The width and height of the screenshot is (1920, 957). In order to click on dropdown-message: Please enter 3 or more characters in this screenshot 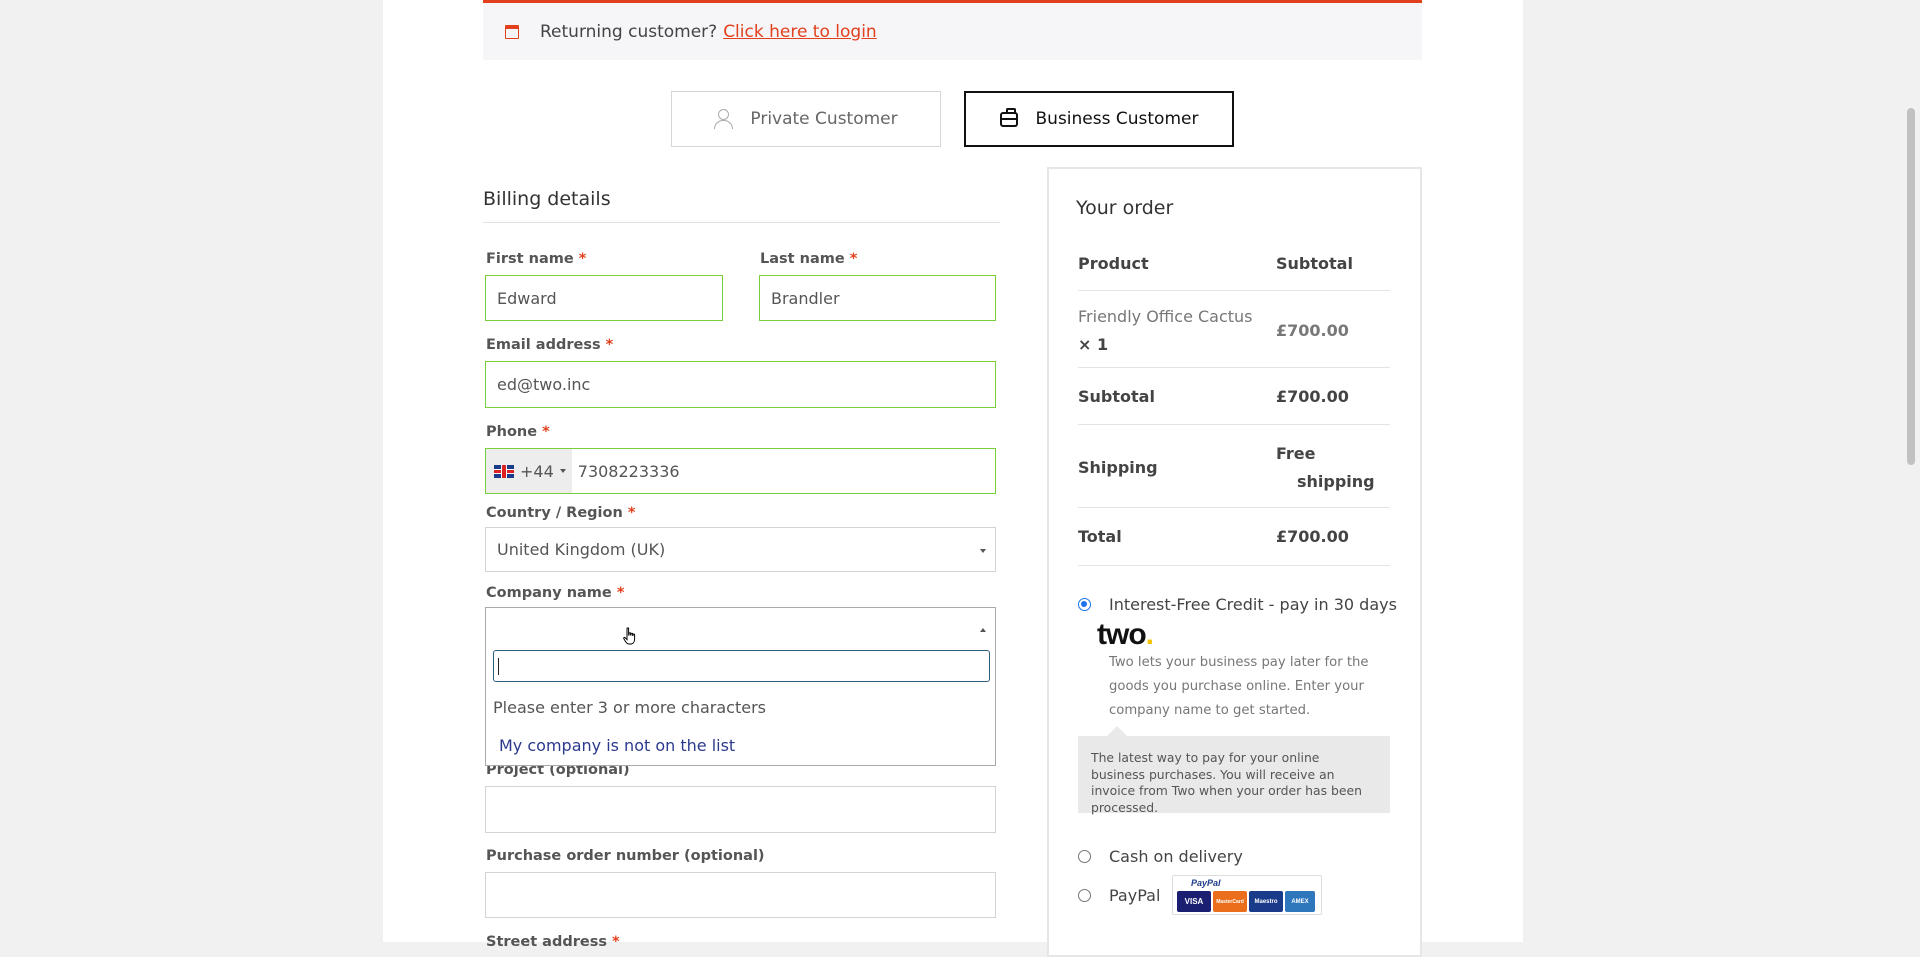, I will do `click(629, 707)`.